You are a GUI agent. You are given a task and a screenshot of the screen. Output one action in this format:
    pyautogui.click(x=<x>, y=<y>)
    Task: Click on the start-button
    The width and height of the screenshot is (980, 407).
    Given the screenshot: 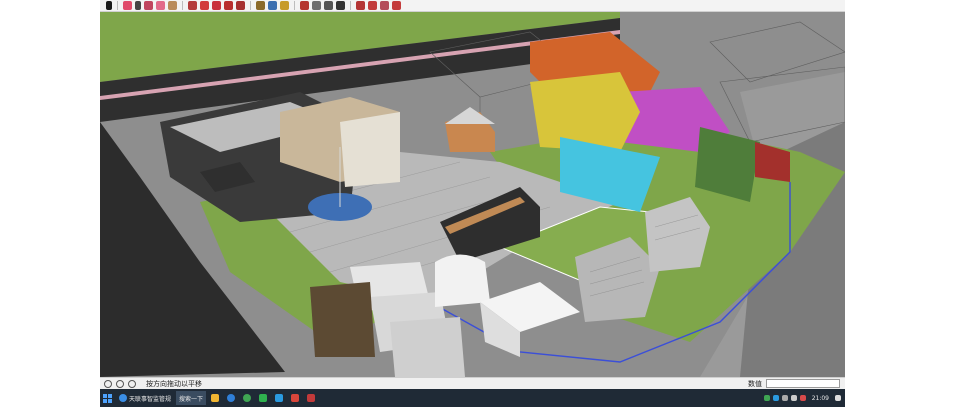 What is the action you would take?
    pyautogui.click(x=107, y=398)
    